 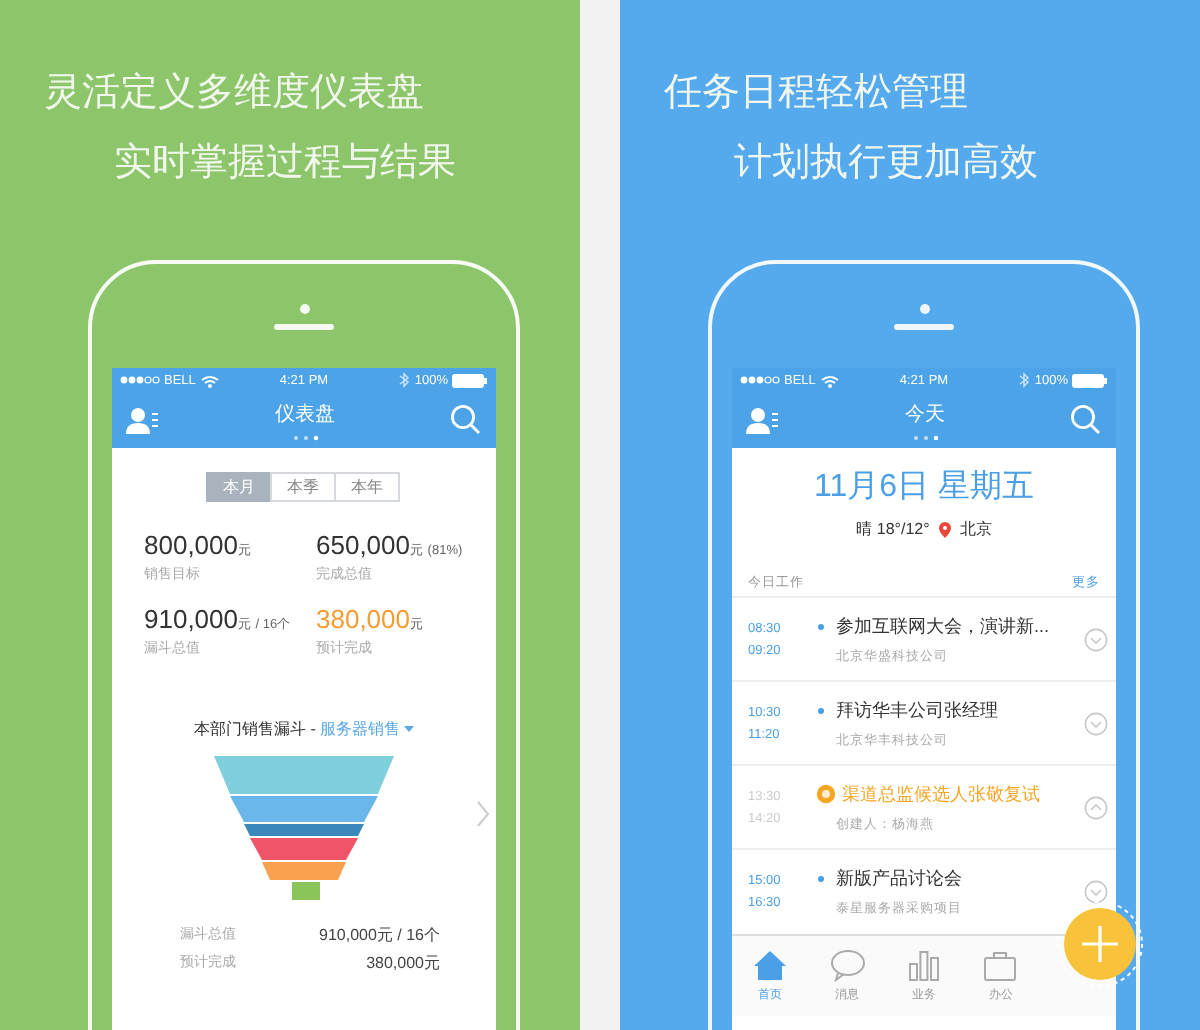 I want to click on home-icon, so click(x=770, y=965).